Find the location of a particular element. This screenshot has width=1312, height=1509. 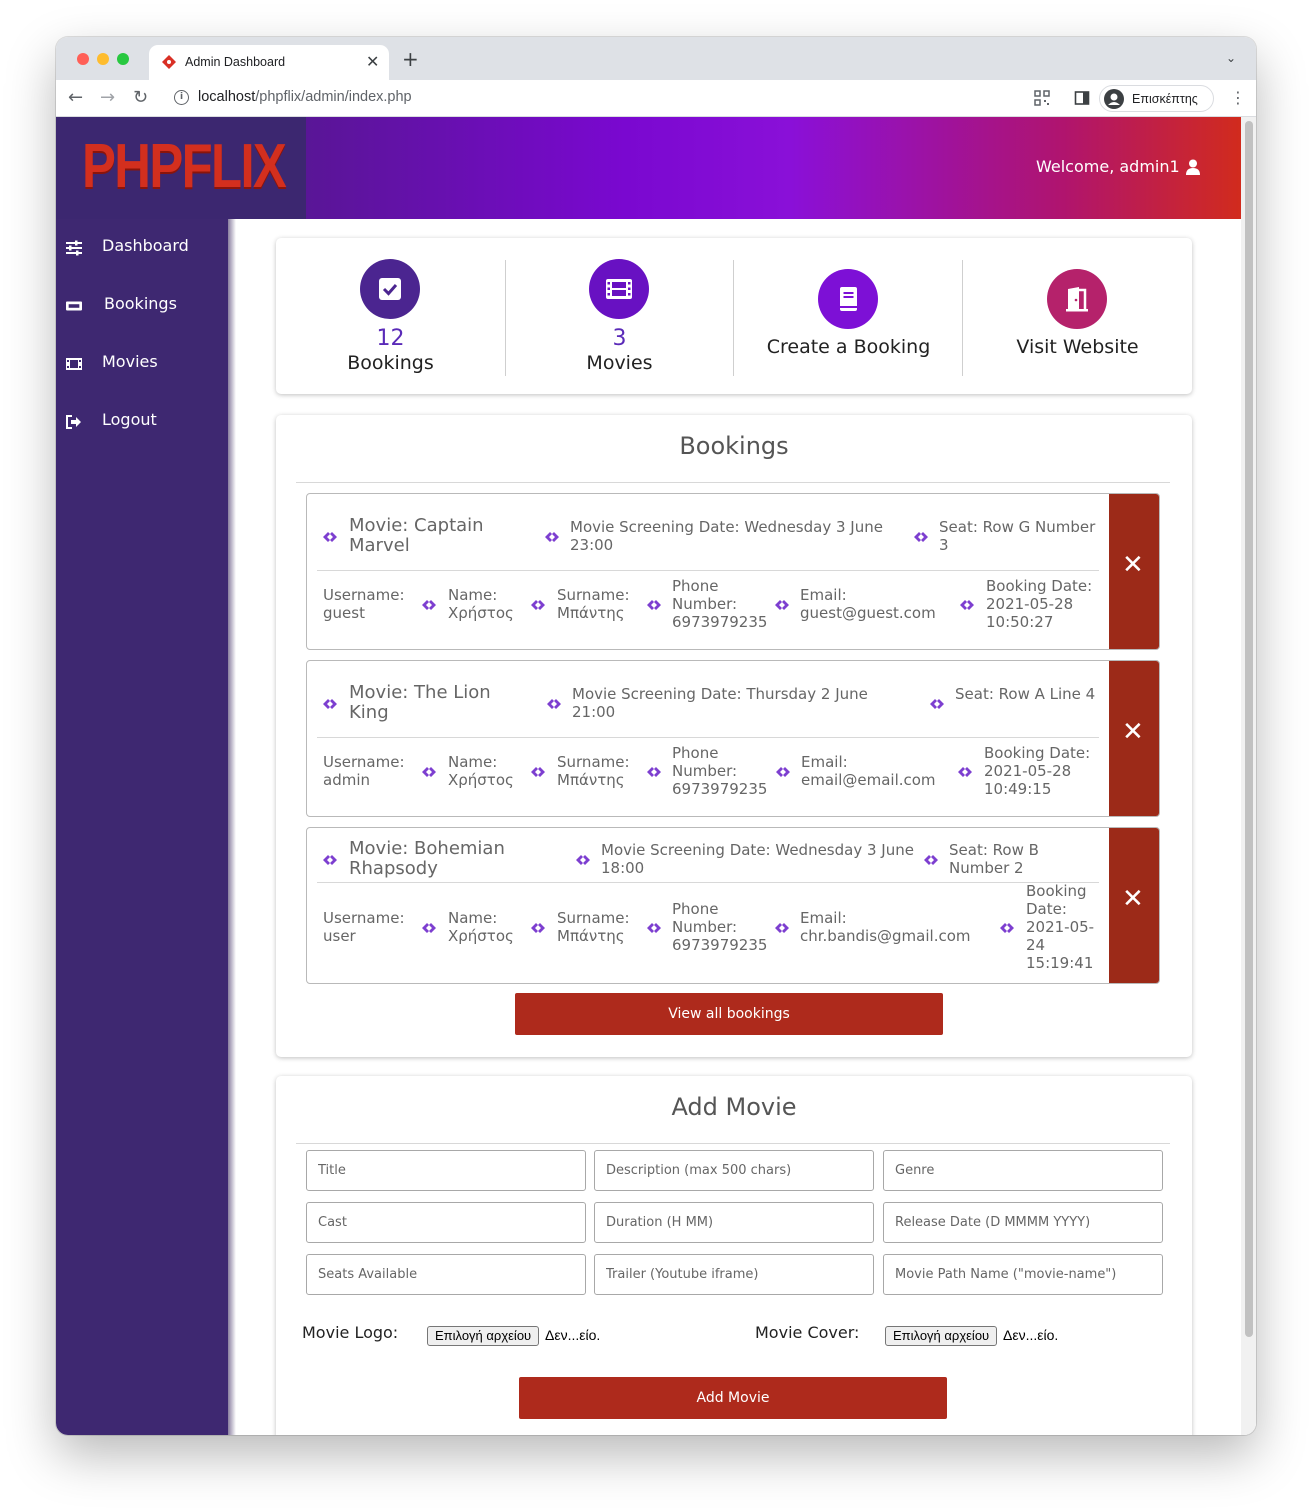

check-square-icon is located at coordinates (390, 289).